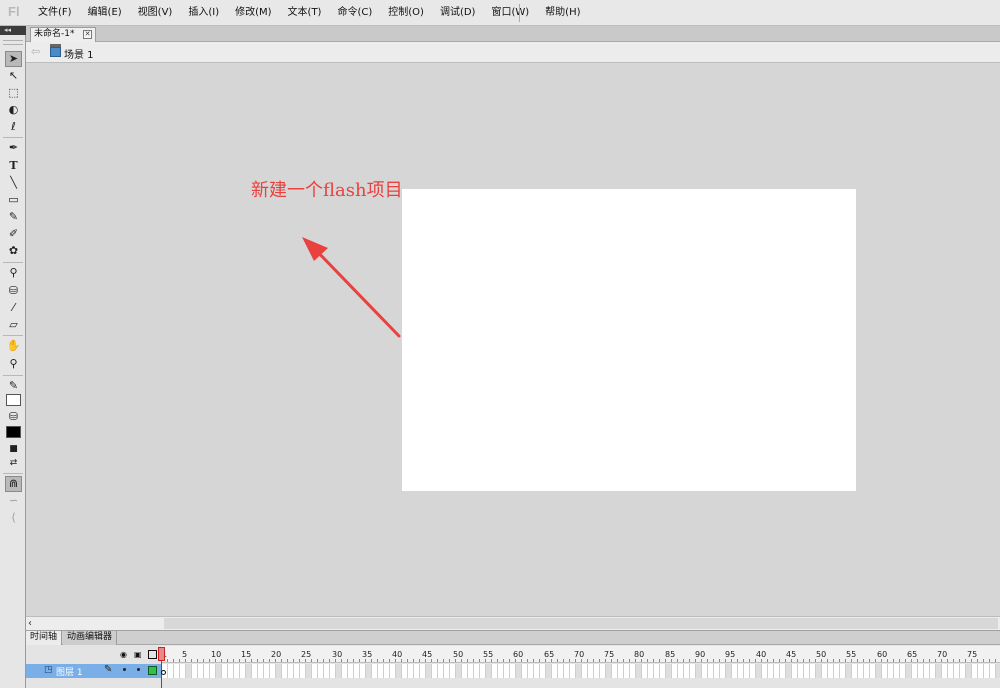  Describe the element at coordinates (13, 501) in the screenshot. I see `smooth-icon: ∽` at that location.